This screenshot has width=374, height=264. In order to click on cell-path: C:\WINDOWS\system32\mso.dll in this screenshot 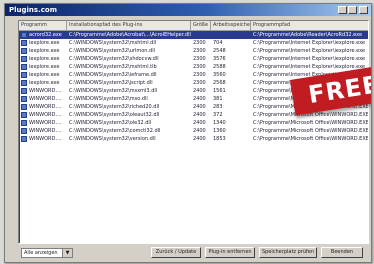, I will do `click(108, 99)`.